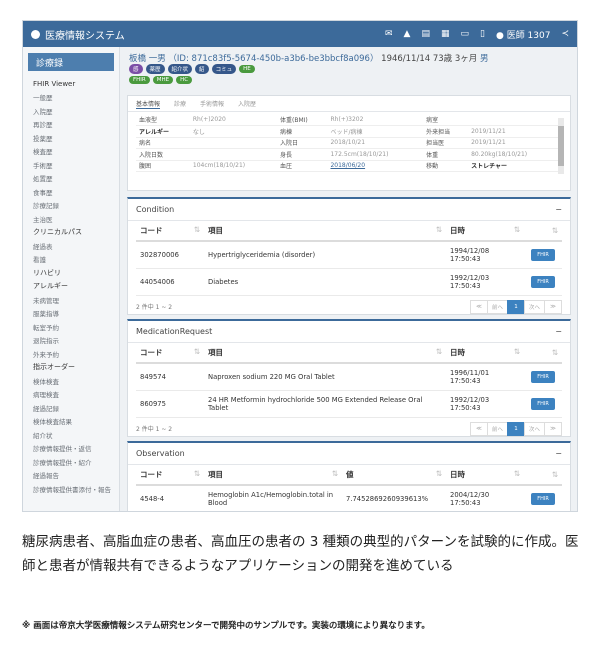 The width and height of the screenshot is (598, 646). I want to click on sidebar-item: 再診歴, so click(71, 125).